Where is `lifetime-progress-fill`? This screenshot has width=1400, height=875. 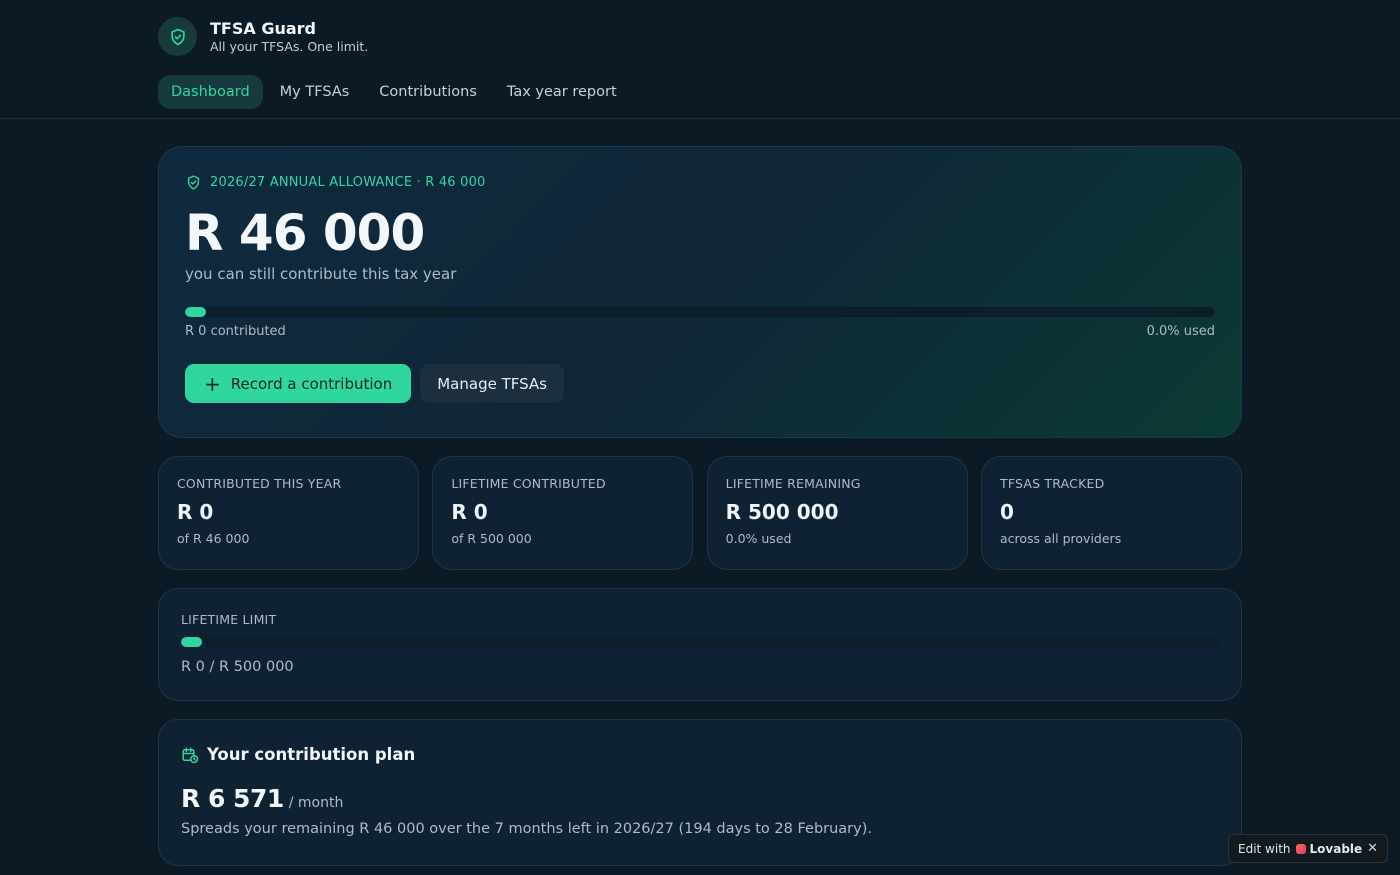
lifetime-progress-fill is located at coordinates (191, 642).